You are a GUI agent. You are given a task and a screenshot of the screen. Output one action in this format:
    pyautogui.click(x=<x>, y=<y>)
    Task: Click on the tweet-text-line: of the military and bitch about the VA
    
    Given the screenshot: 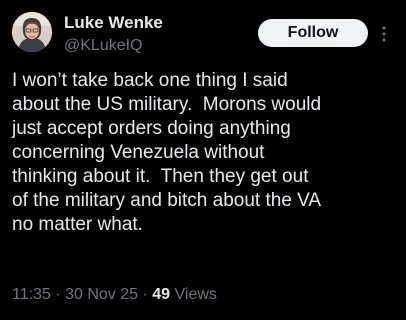 What is the action you would take?
    pyautogui.click(x=167, y=200)
    